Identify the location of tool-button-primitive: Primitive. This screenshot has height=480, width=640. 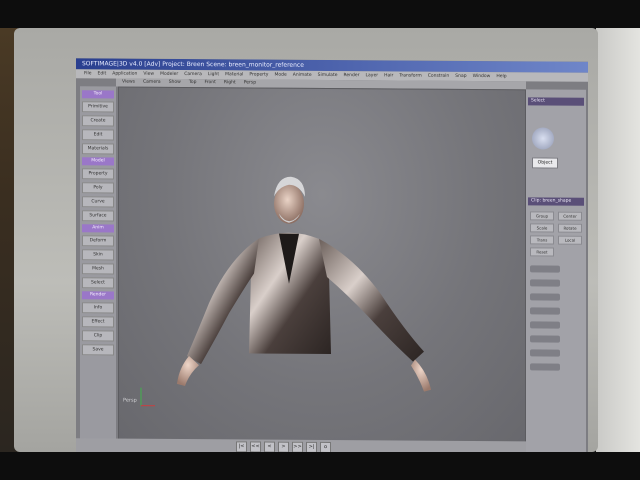
(98, 107).